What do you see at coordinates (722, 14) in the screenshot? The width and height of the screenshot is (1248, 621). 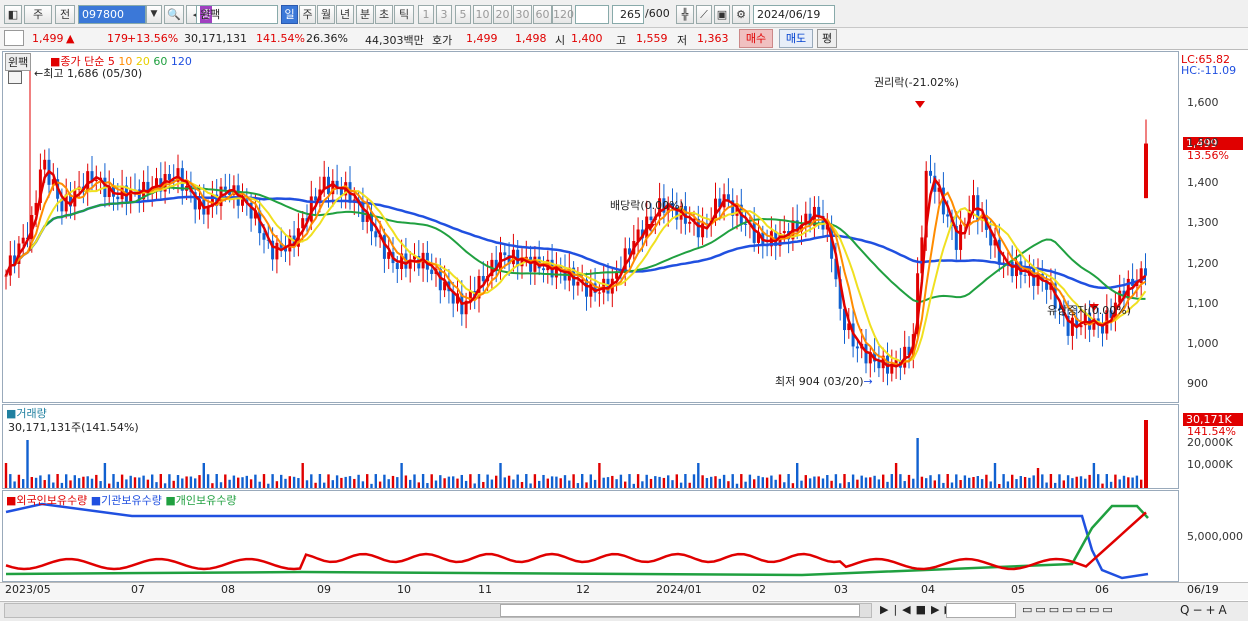 I see `save-icon: ▣` at bounding box center [722, 14].